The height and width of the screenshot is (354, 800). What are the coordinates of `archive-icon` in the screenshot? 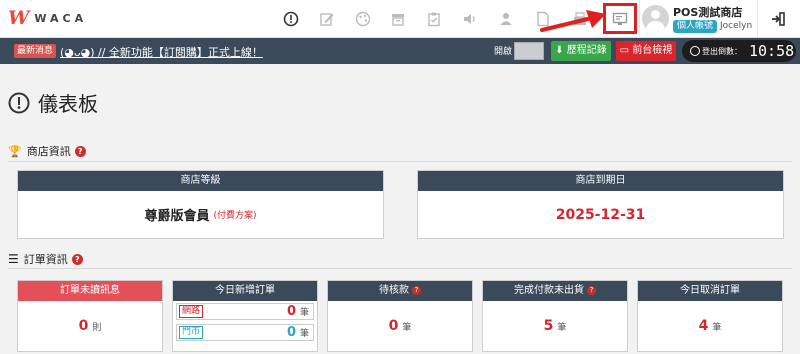 It's located at (398, 19).